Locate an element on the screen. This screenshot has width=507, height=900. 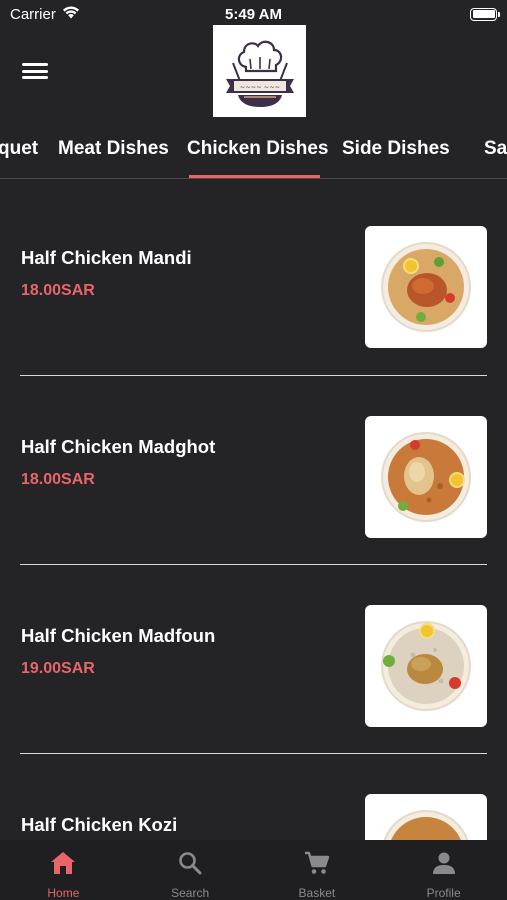
nav-search-label: Search is located at coordinates (190, 893).